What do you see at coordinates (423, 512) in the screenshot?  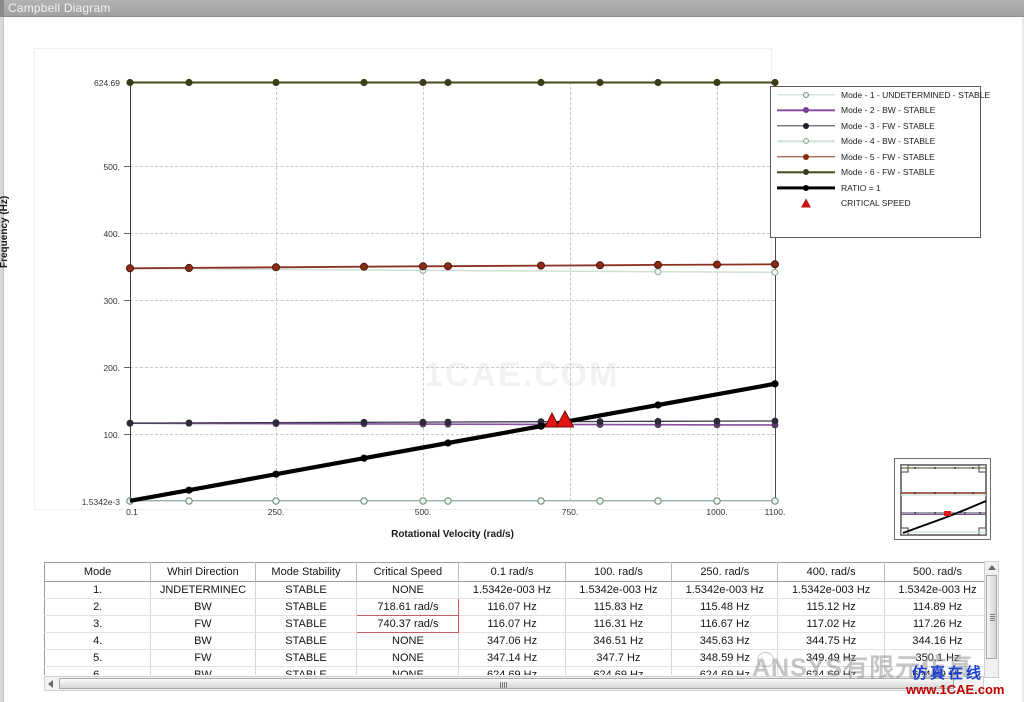 I see `xtick-label-500: 500.` at bounding box center [423, 512].